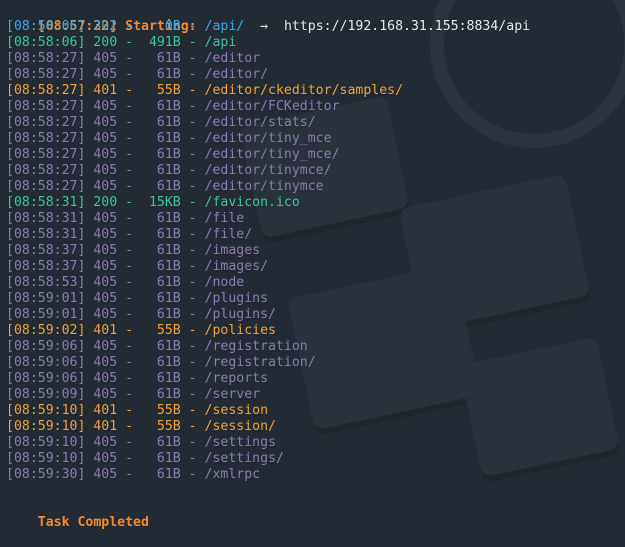 This screenshot has height=547, width=625. Describe the element at coordinates (173, 154) in the screenshot. I see `scan-result-row: [08:58:27] 405 -61B - /editor/tiny_mce/` at that location.